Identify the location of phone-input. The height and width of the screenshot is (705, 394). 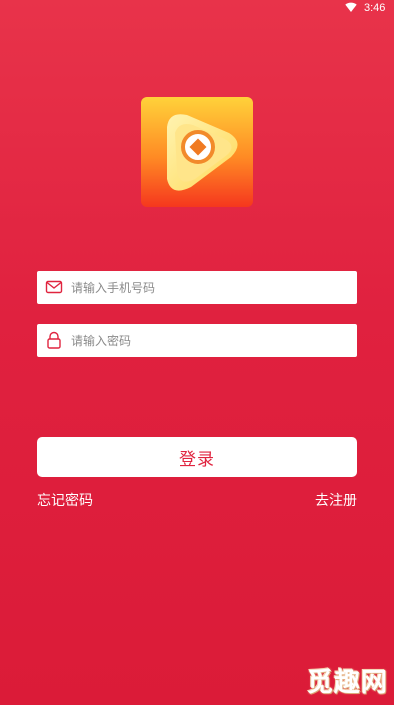
(206, 287).